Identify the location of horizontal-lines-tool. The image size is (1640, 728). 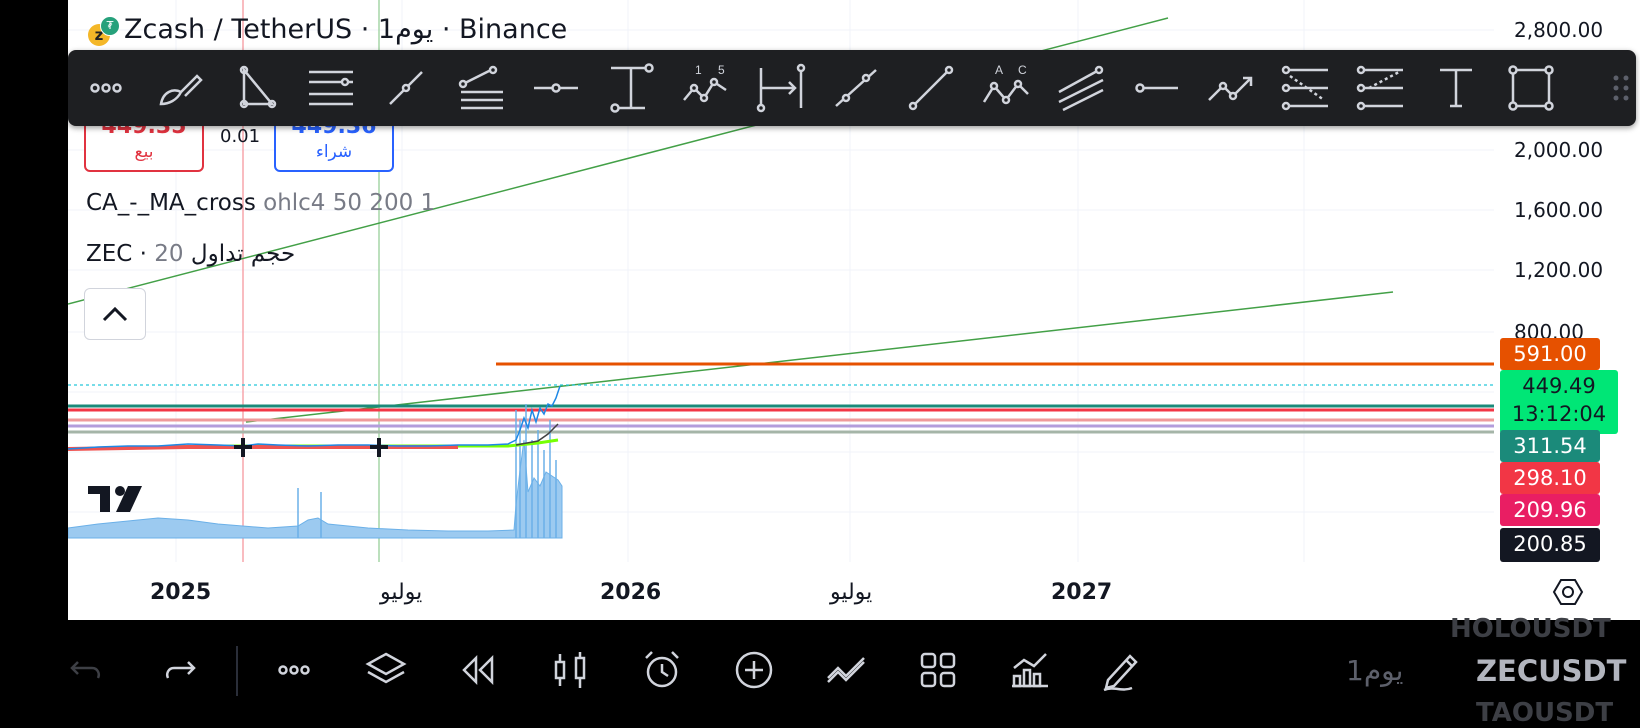
(330, 88).